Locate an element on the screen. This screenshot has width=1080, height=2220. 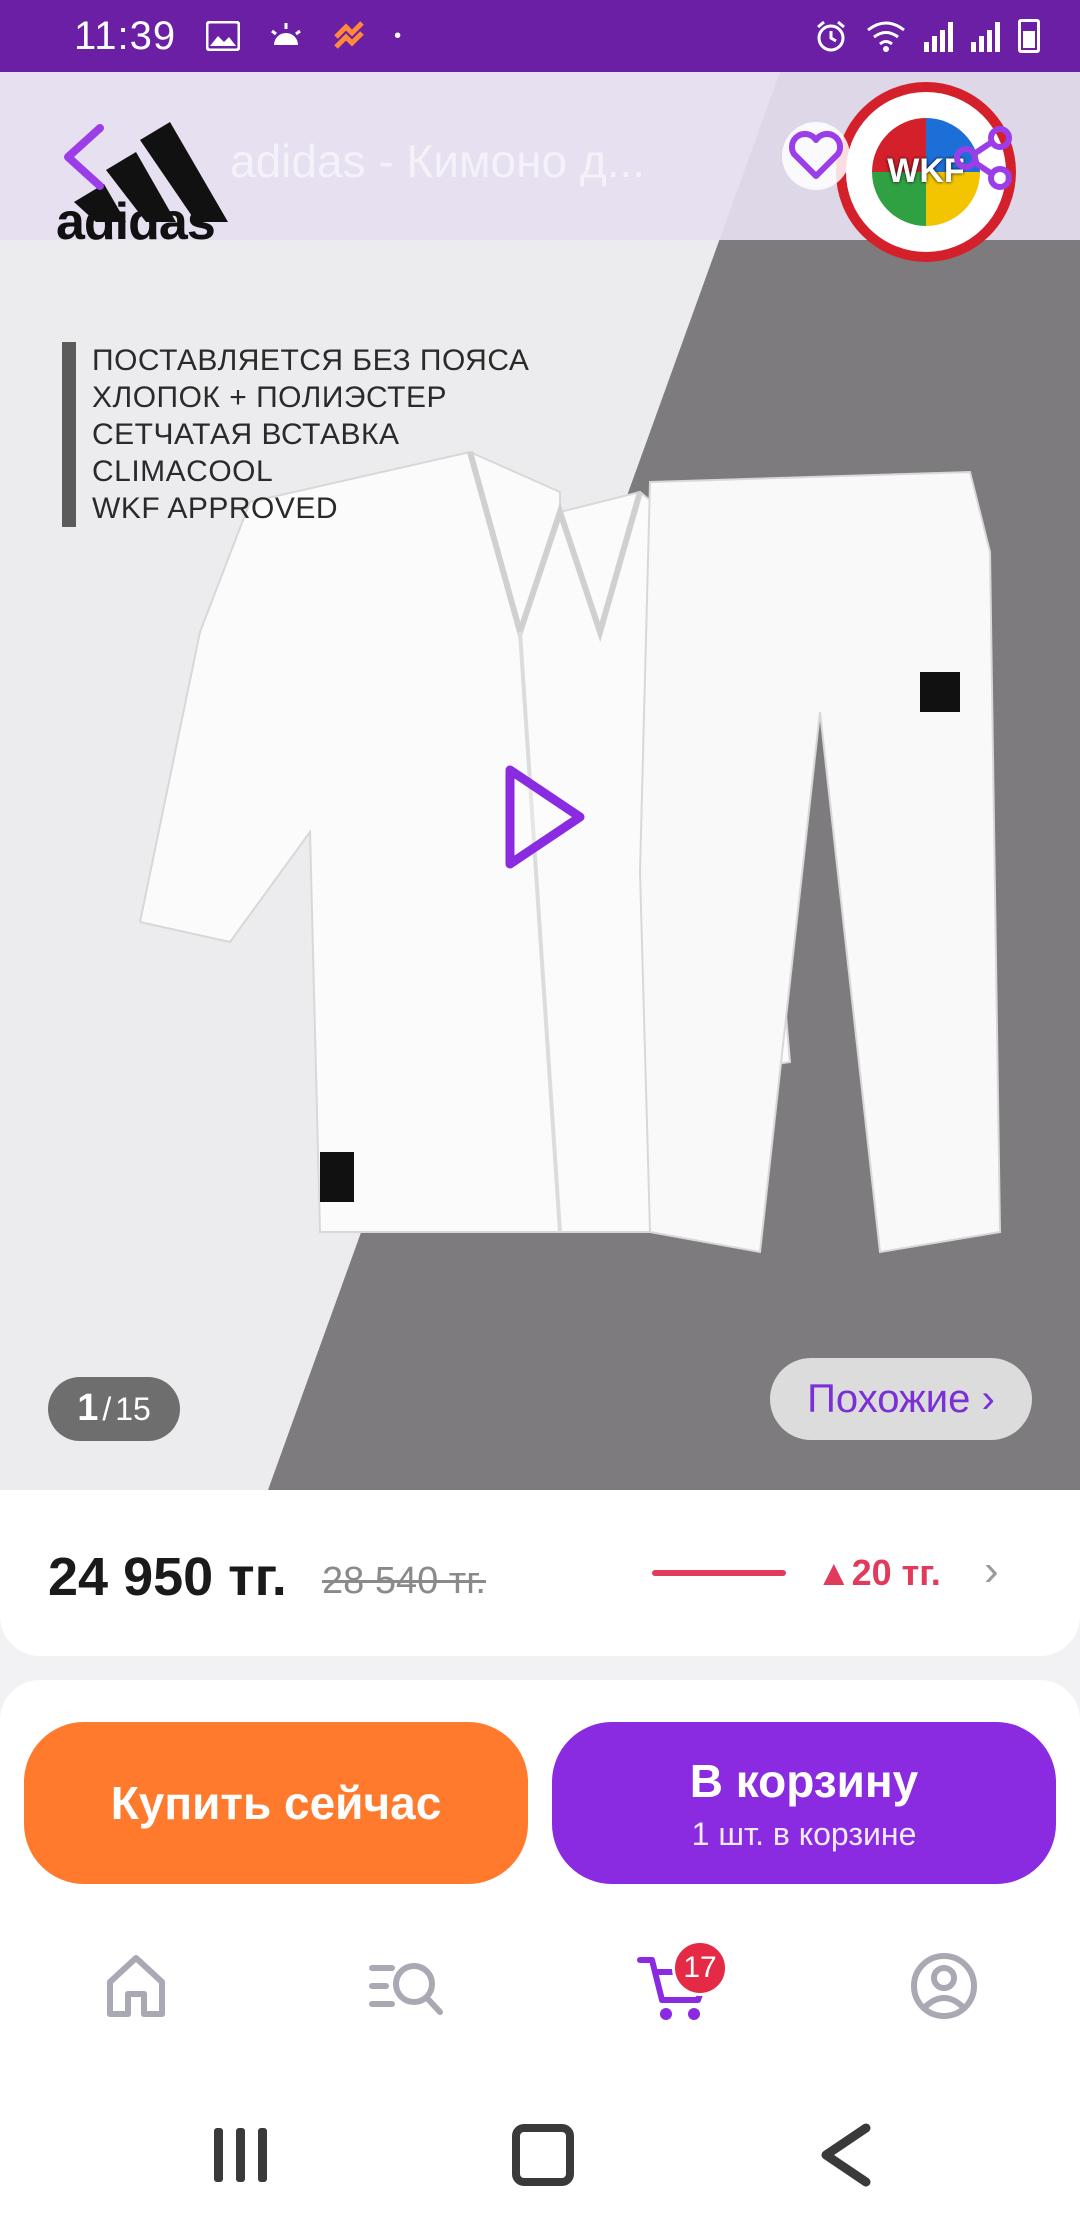
feature-item: ПОСТАВЛЯЕТСЯ БЕЗ ПОЯСА is located at coordinates (311, 360).